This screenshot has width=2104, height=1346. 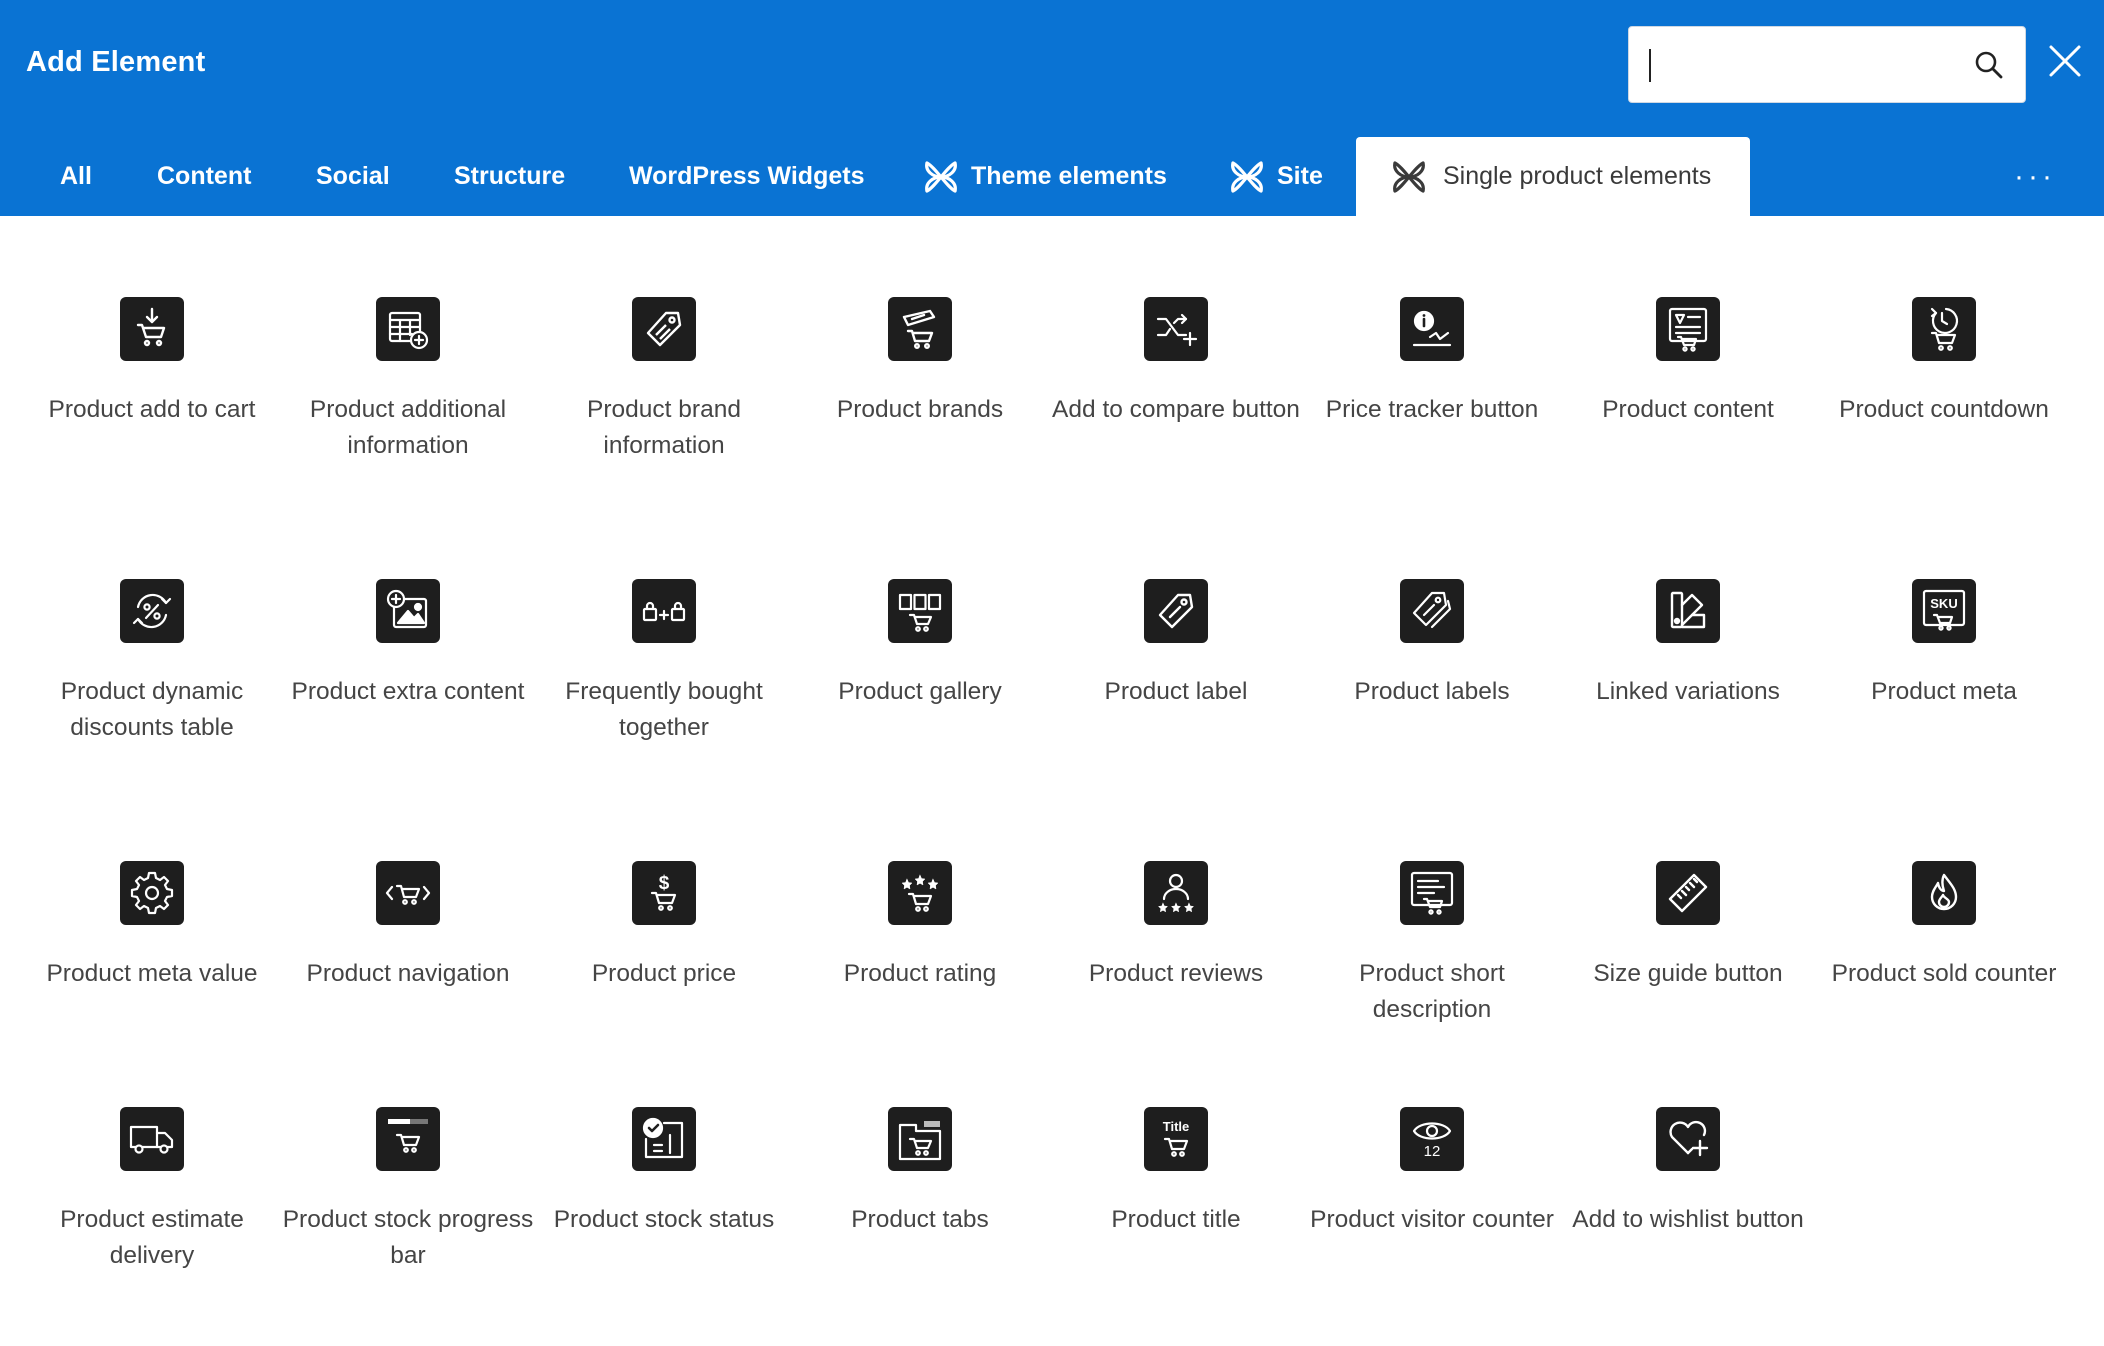 I want to click on element-product-price: $ Product price, so click(x=664, y=926).